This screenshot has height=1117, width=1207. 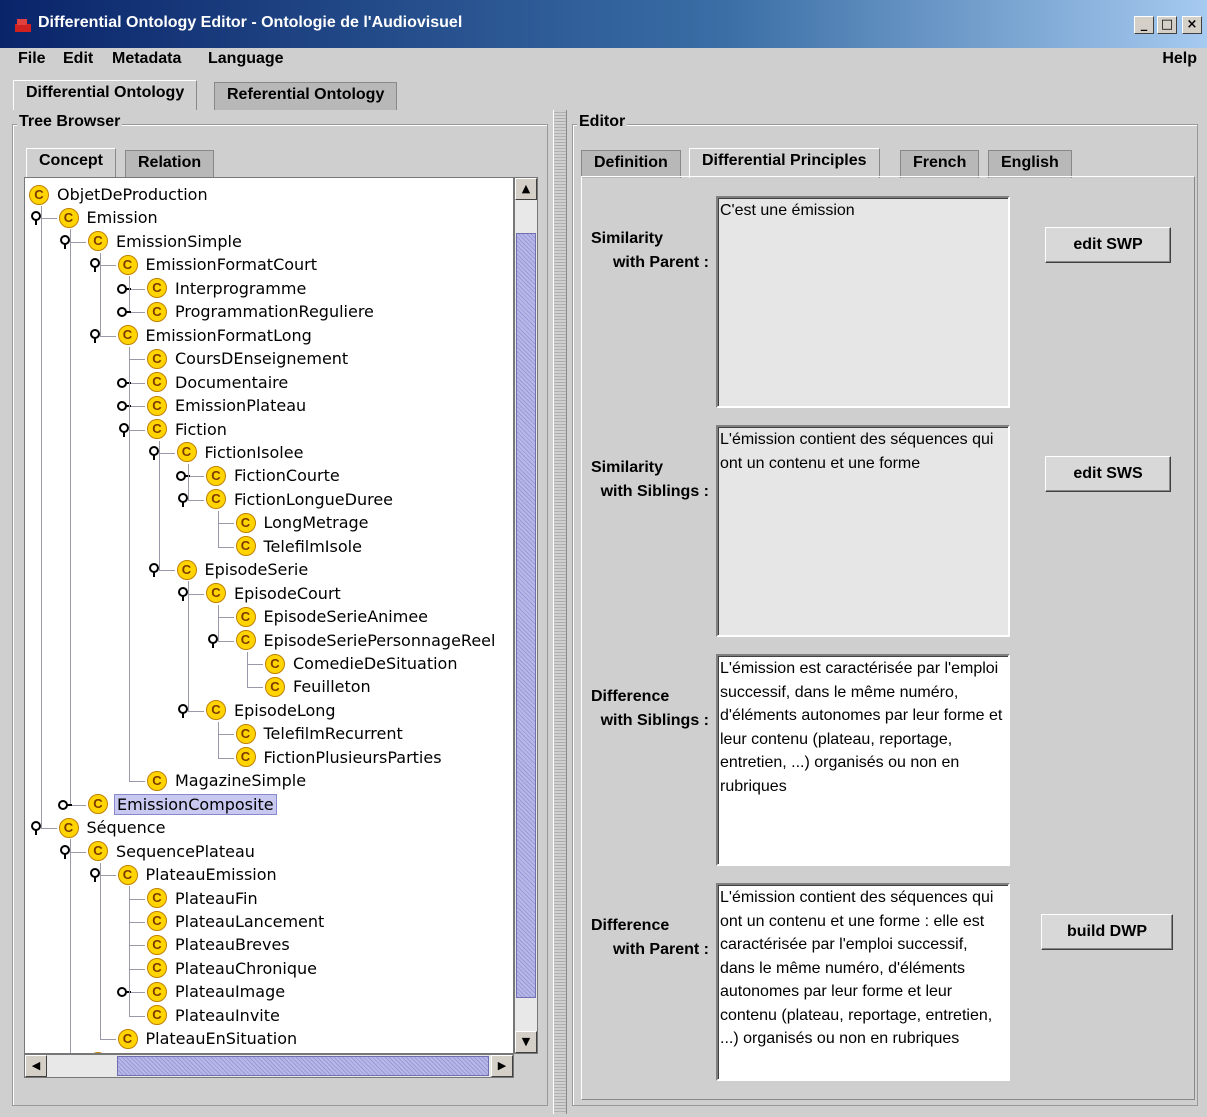 I want to click on tree-node: C EmissionComposite, so click(x=167, y=804).